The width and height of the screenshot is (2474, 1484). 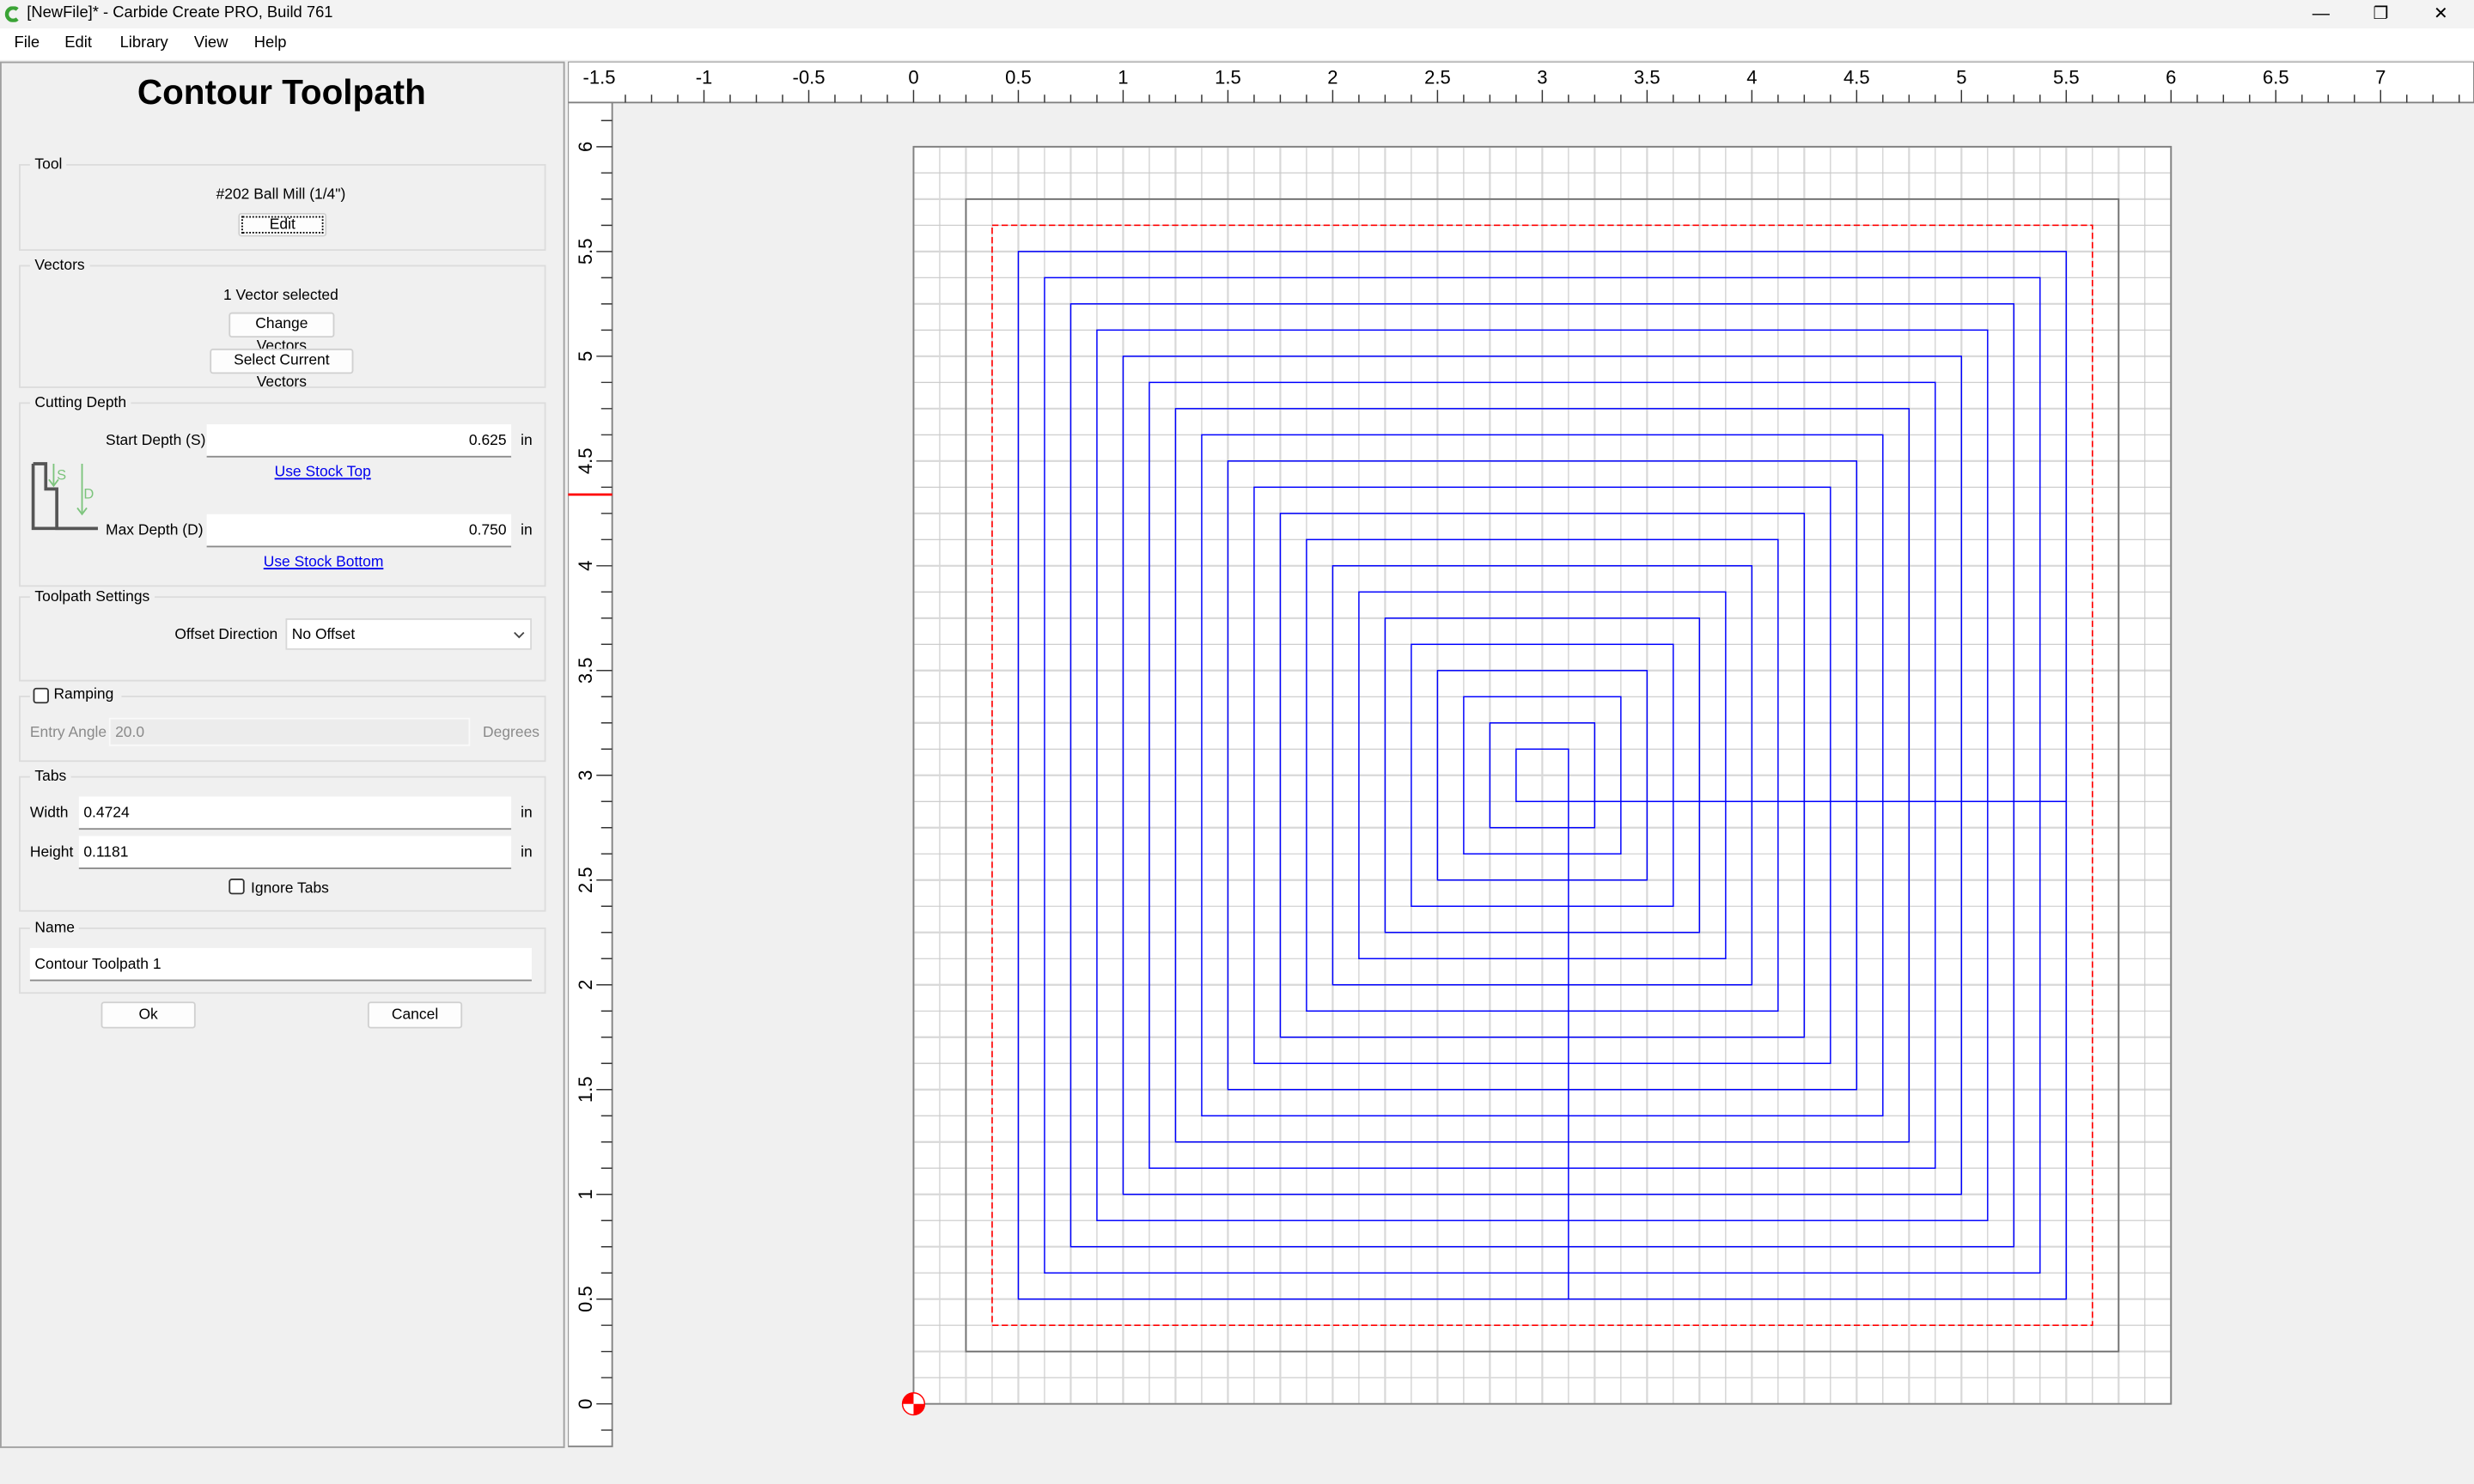 What do you see at coordinates (237, 887) in the screenshot?
I see `ignore-tabs-checkbox` at bounding box center [237, 887].